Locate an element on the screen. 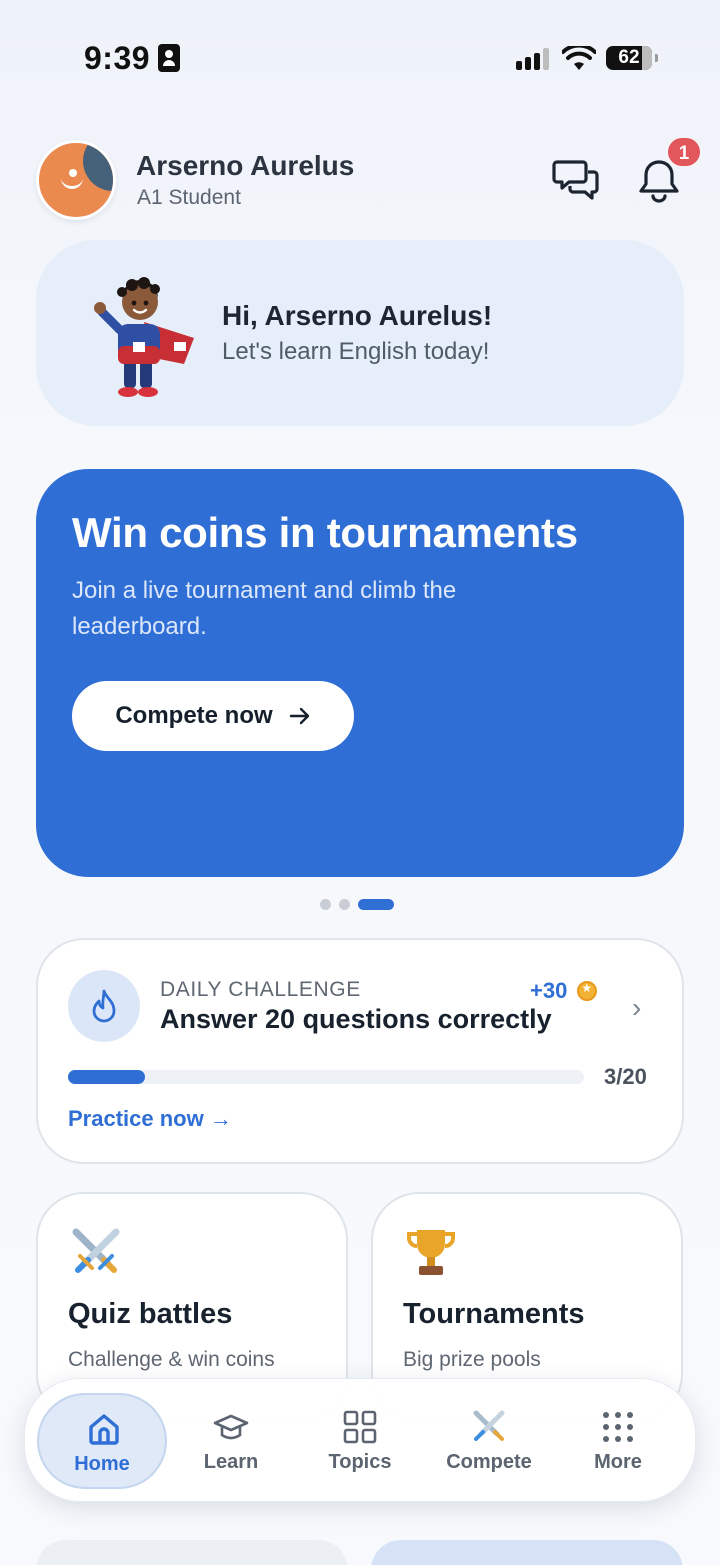 Image resolution: width=720 pixels, height=1565 pixels. flame-icon-container is located at coordinates (104, 1006).